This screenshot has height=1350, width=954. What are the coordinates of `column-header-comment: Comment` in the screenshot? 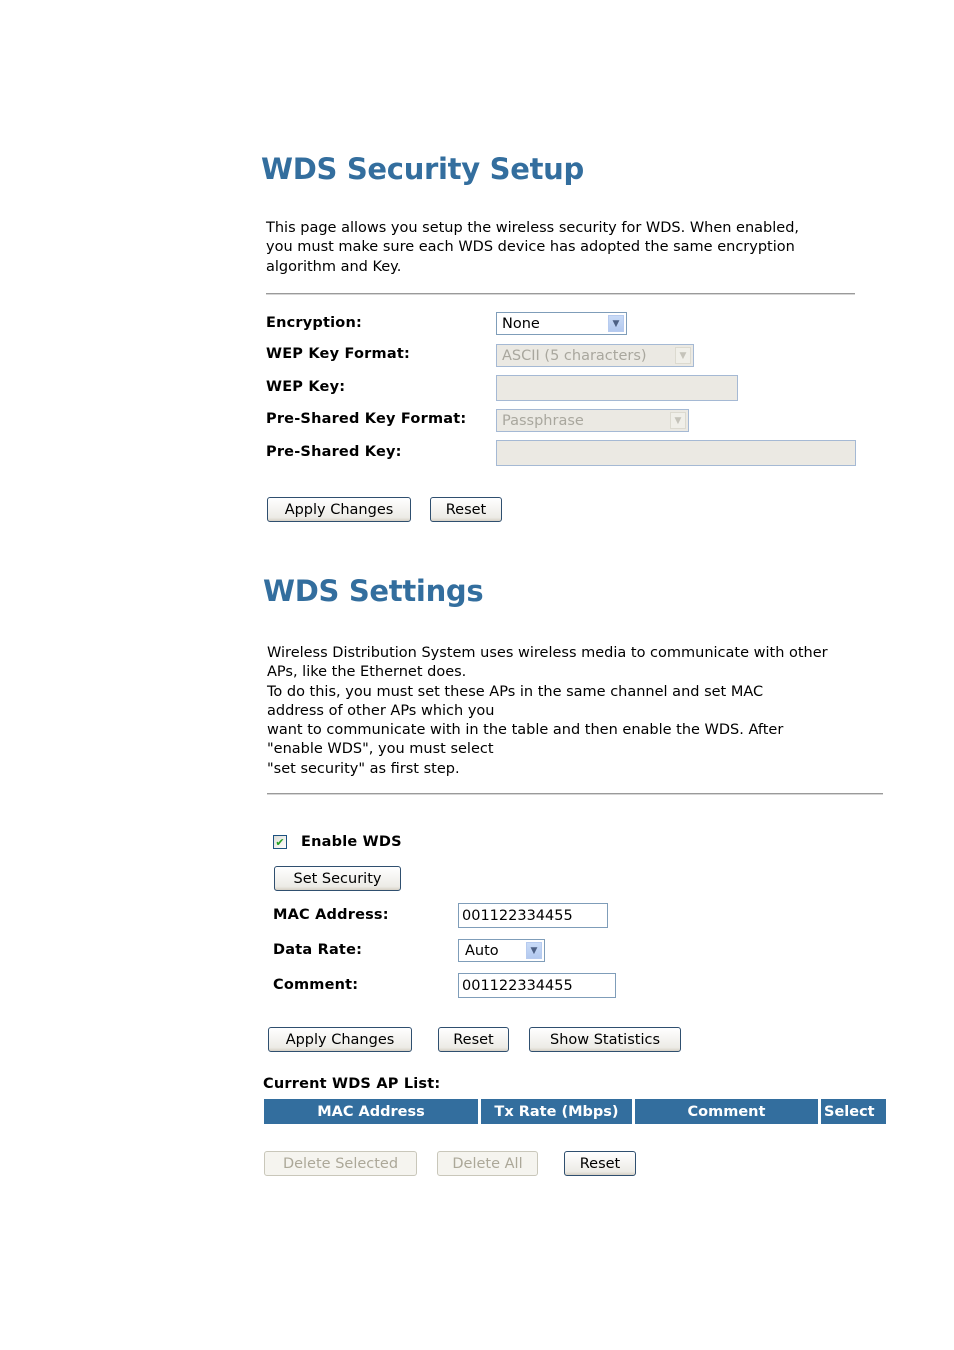 It's located at (726, 1111).